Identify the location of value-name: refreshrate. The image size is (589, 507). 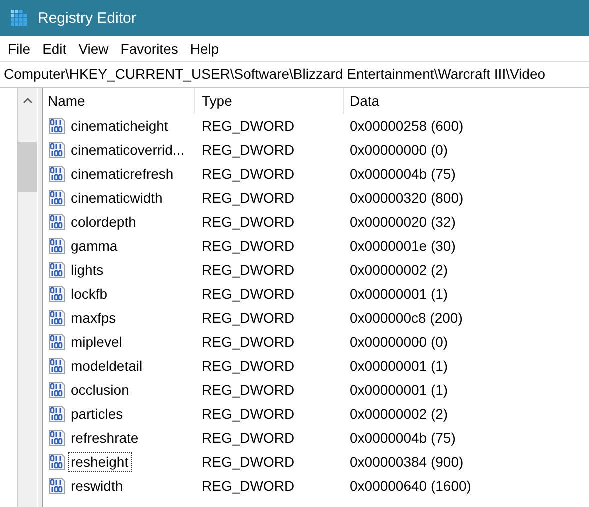
(105, 438).